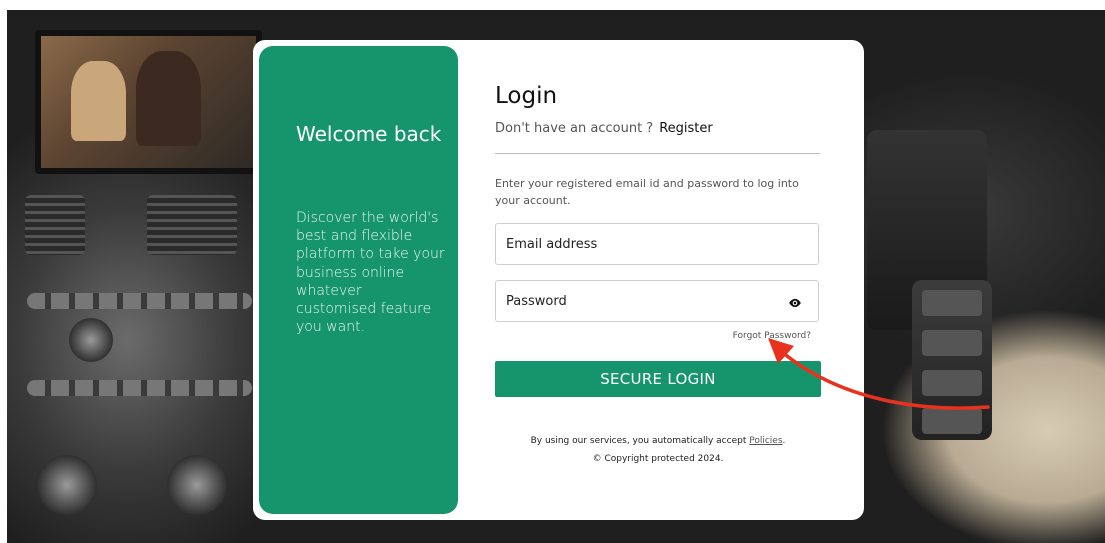 The image size is (1105, 543). I want to click on radio-button-row-bottom, so click(139, 388).